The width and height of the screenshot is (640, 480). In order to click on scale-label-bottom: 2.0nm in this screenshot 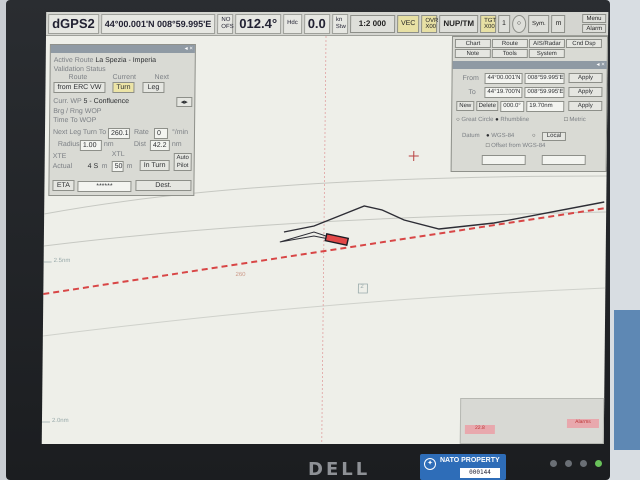, I will do `click(60, 421)`.